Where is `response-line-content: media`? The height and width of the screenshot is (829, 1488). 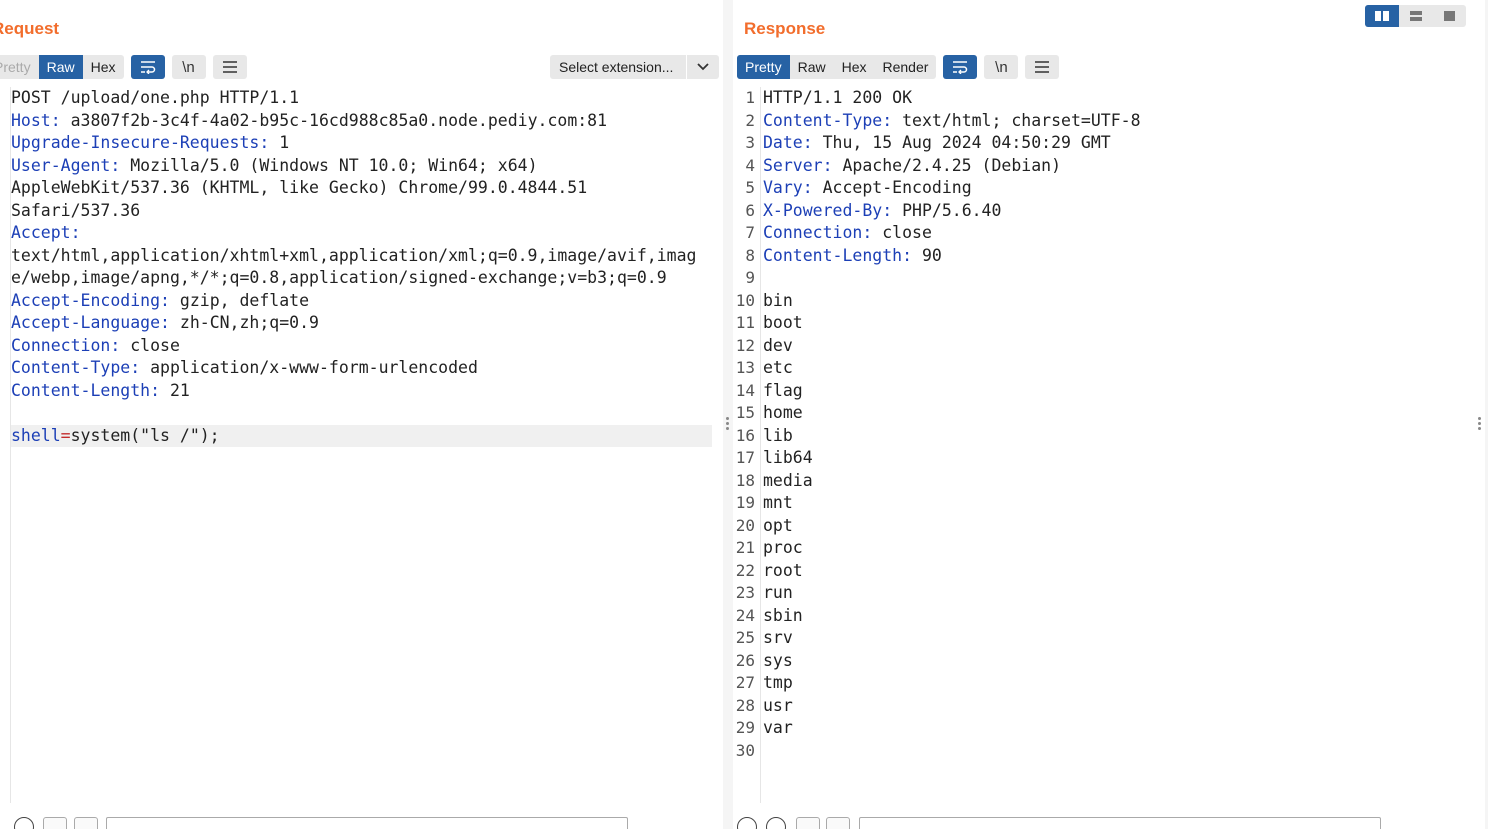 response-line-content: media is located at coordinates (1114, 481).